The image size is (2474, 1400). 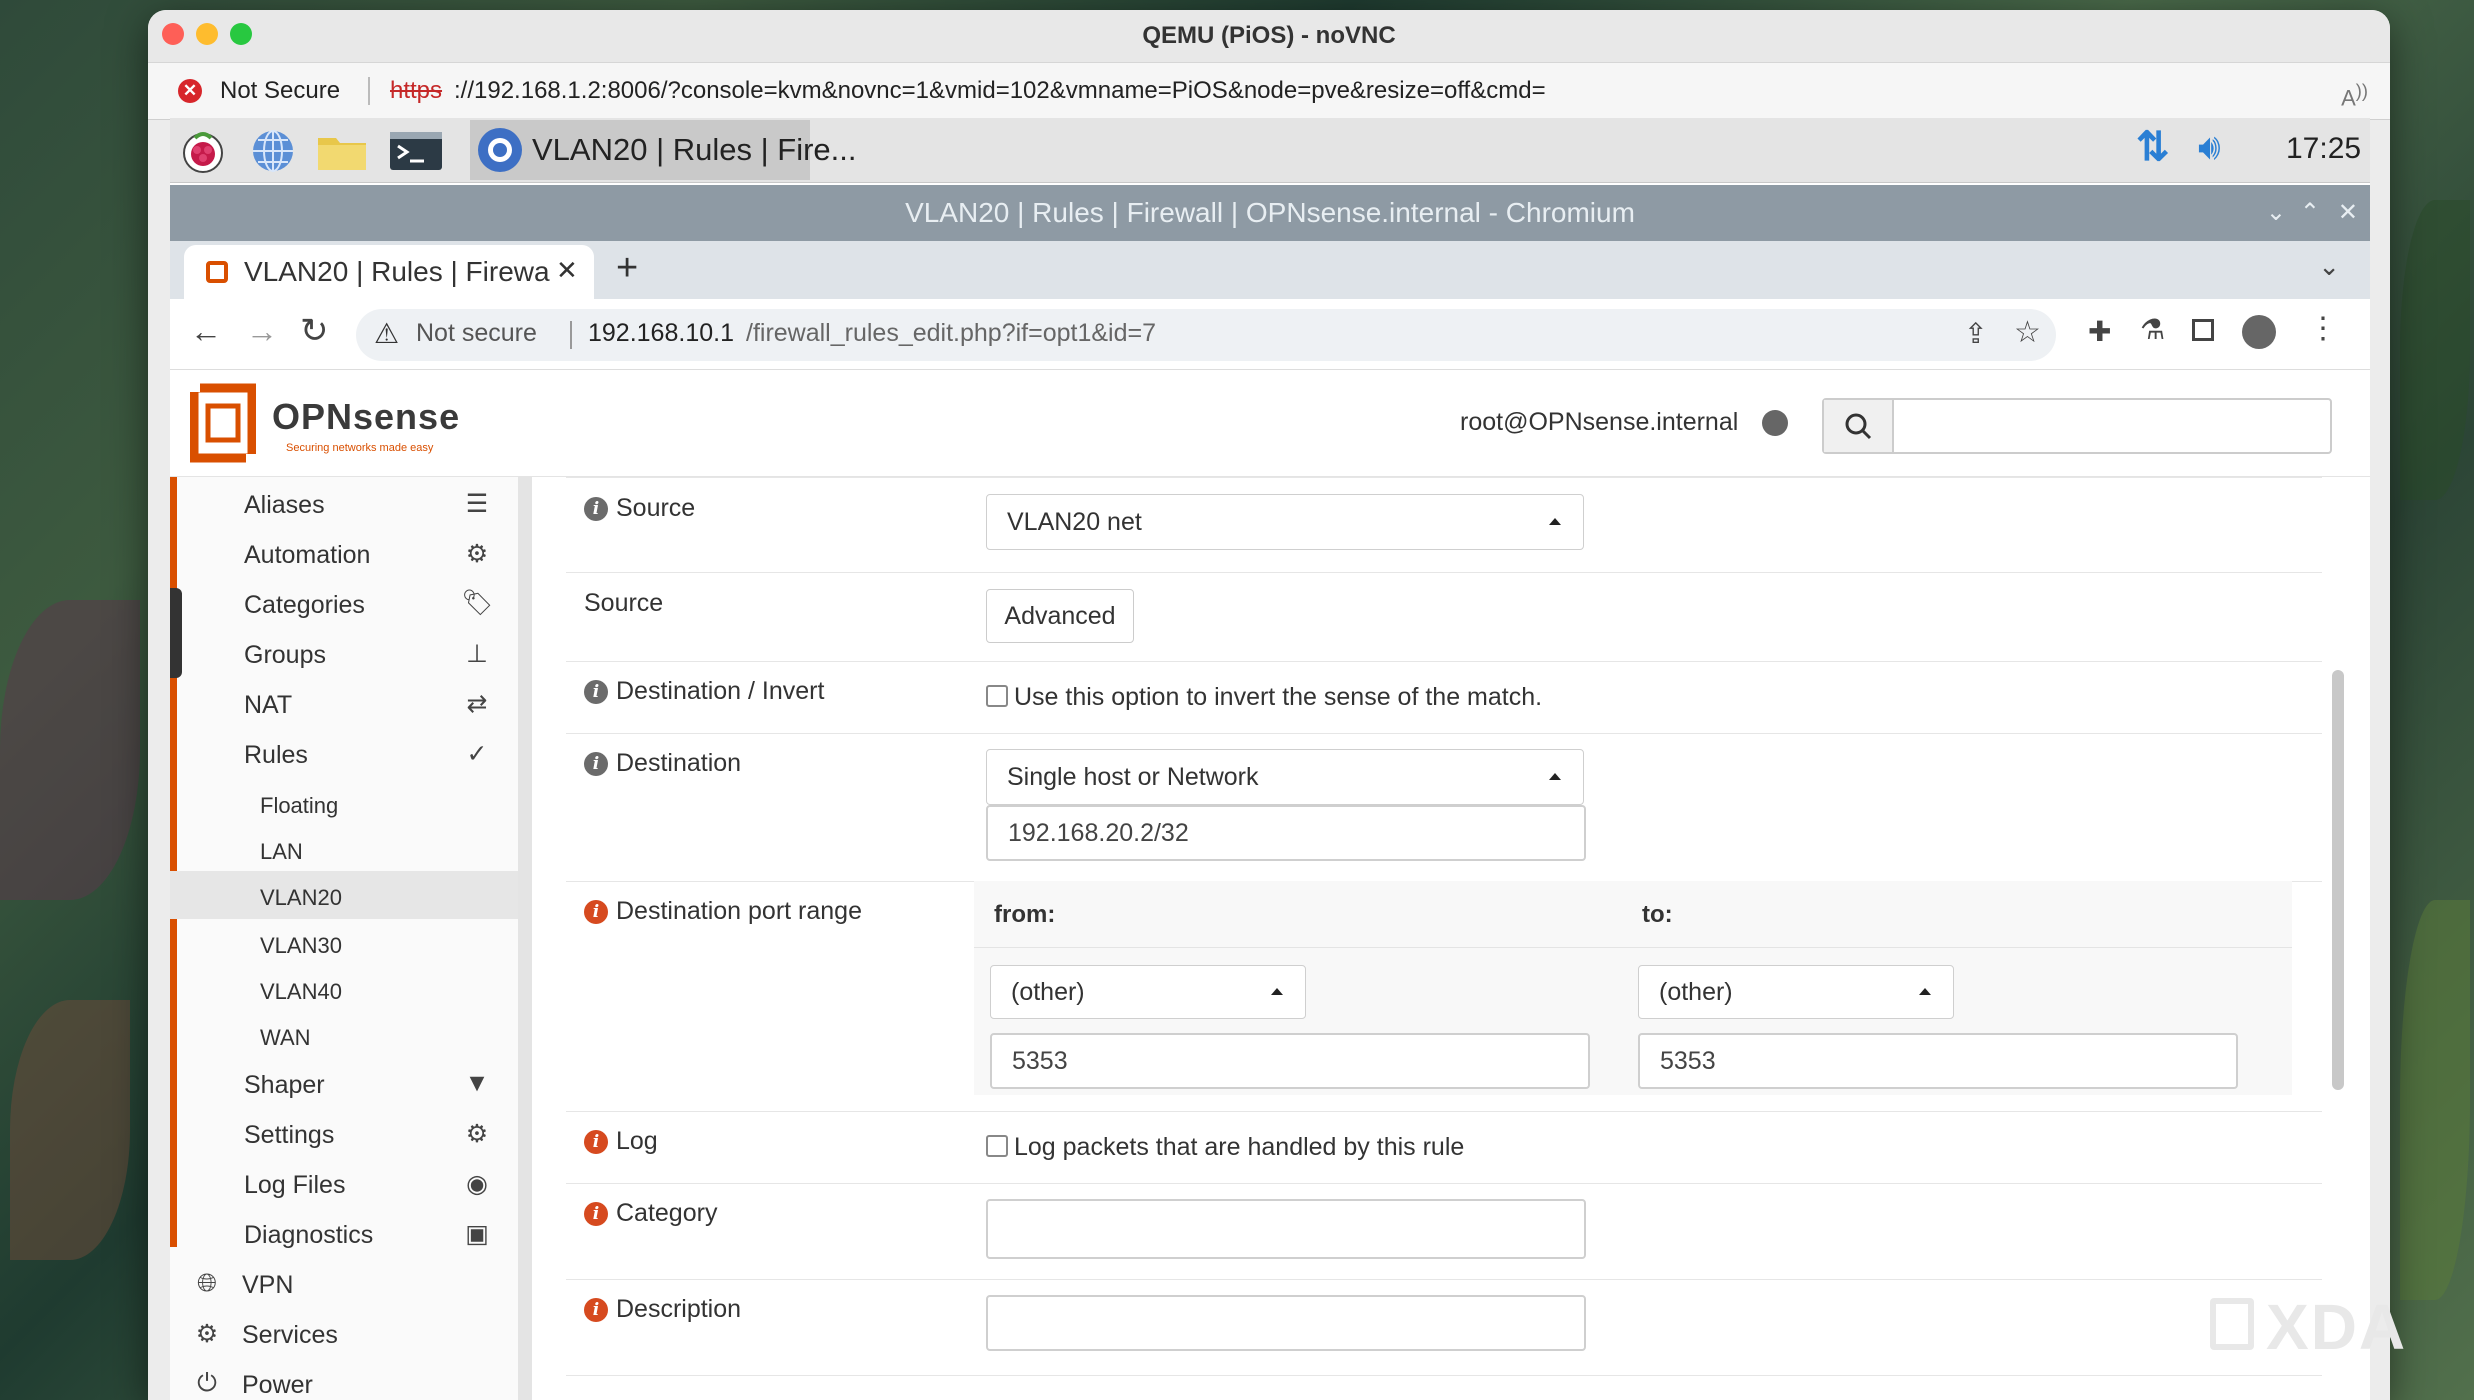 What do you see at coordinates (1060, 616) in the screenshot?
I see `advanced-button: Advanced` at bounding box center [1060, 616].